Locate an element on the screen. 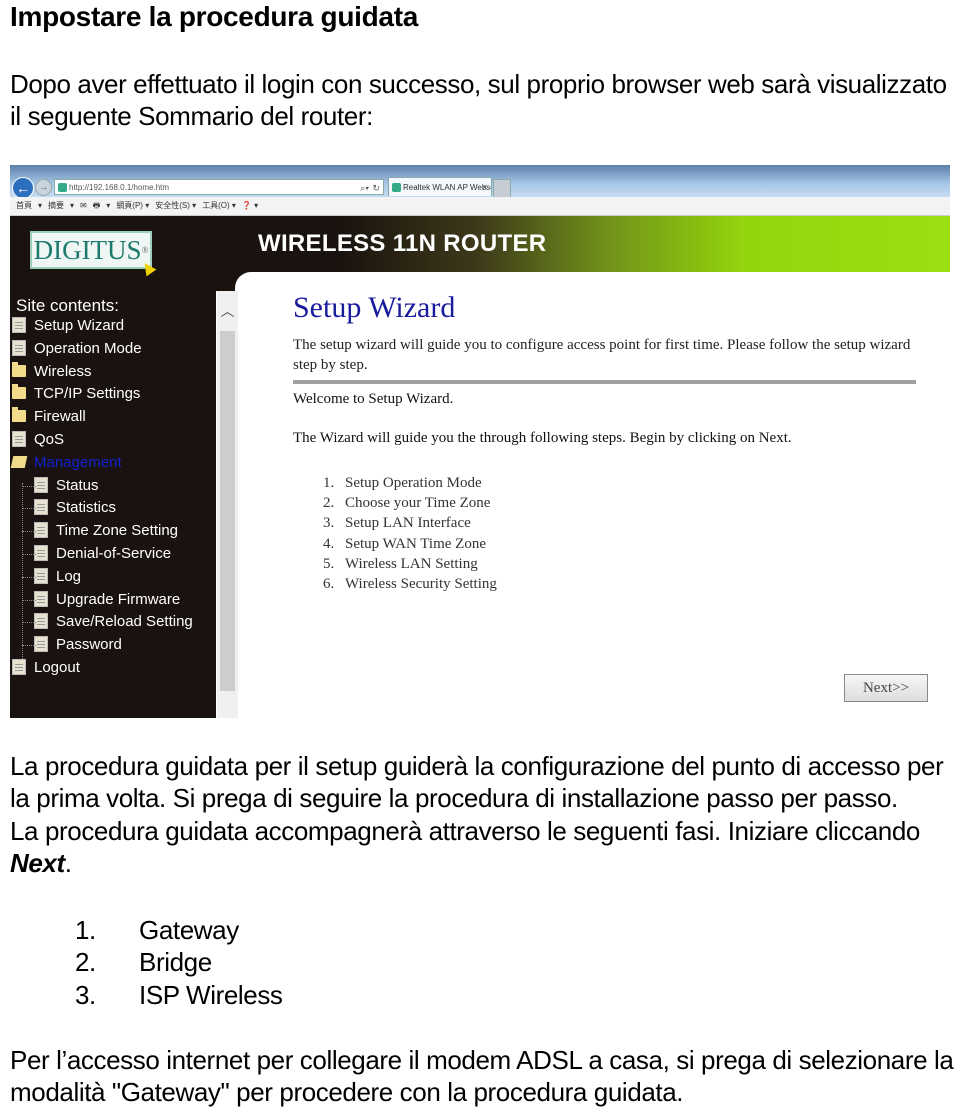 The width and height of the screenshot is (960, 1116). sidebar-item-status: Status is located at coordinates (66, 486).